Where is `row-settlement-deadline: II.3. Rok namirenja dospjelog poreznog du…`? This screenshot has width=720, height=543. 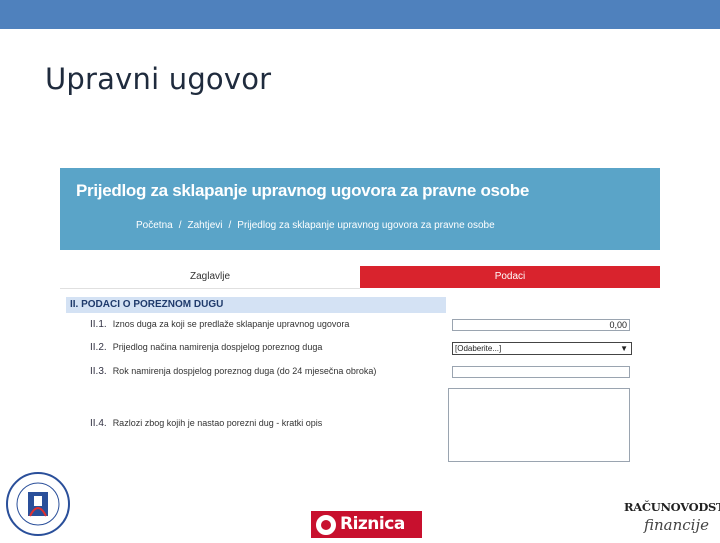 row-settlement-deadline: II.3. Rok namirenja dospjelog poreznog du… is located at coordinates (233, 371).